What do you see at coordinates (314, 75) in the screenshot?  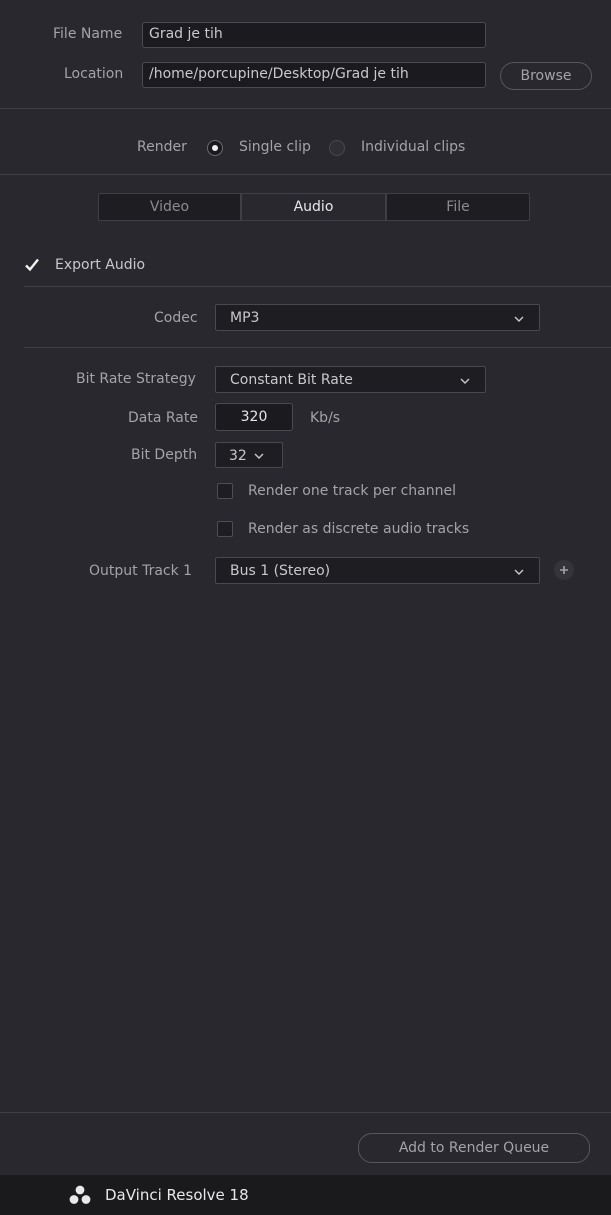 I see `location-input: /home/porcupine/Desktop/Grad je tih` at bounding box center [314, 75].